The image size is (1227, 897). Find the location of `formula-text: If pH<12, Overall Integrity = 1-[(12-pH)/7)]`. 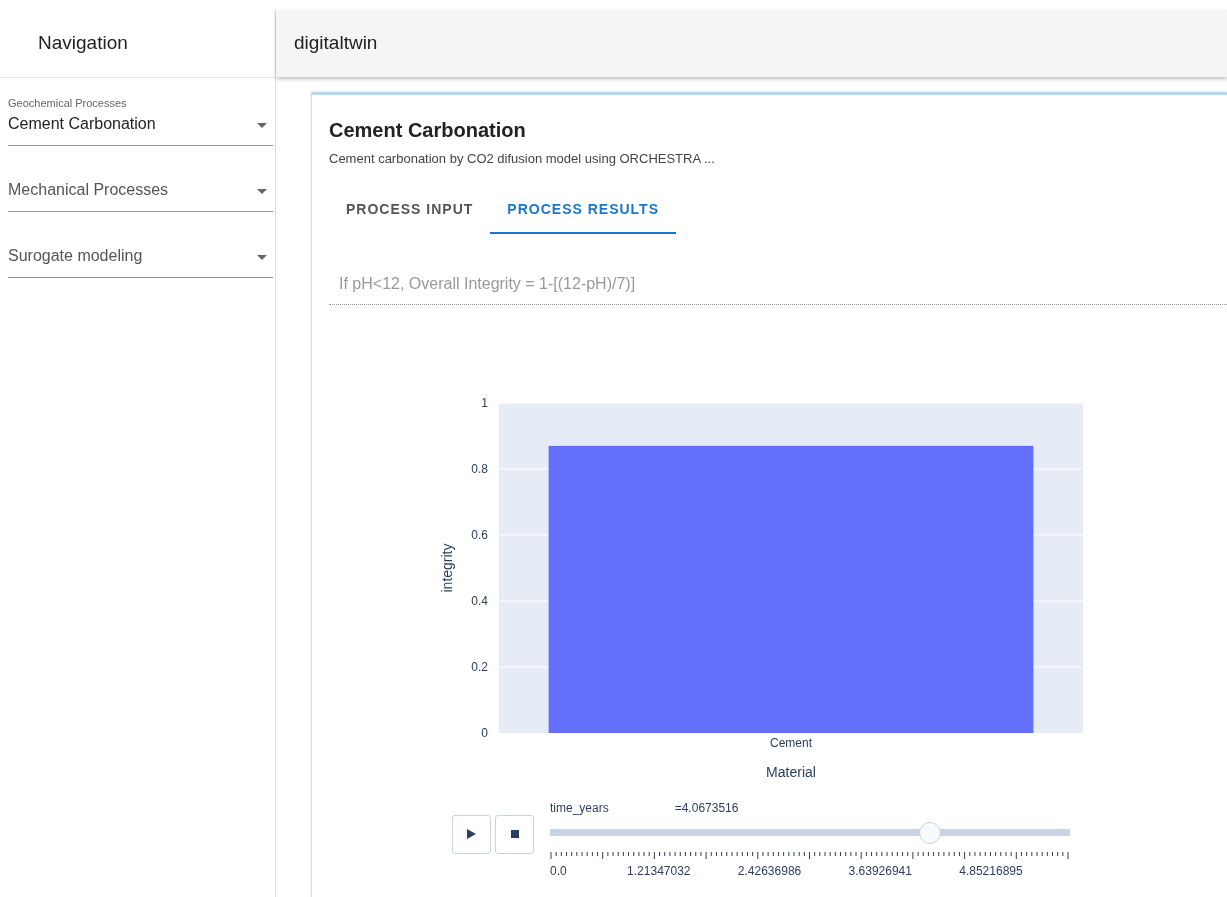

formula-text: If pH<12, Overall Integrity = 1-[(12-pH)/7)] is located at coordinates (778, 288).